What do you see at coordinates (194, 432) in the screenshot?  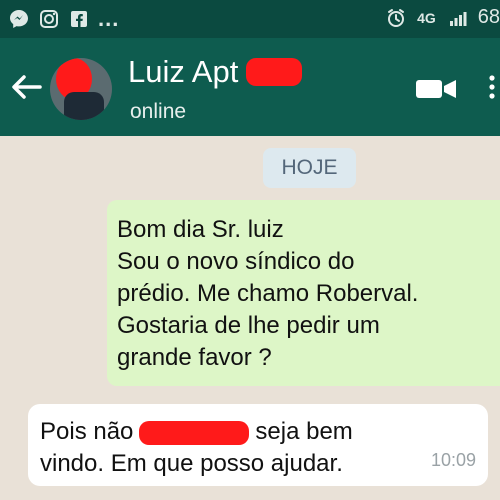 I see `incoming-redaction` at bounding box center [194, 432].